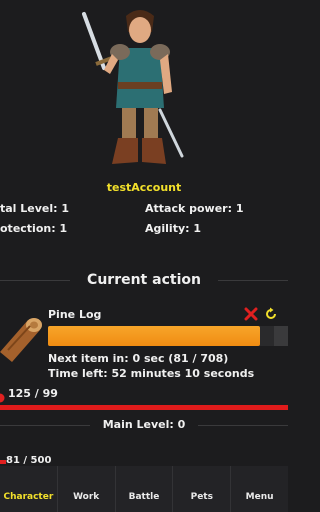 This screenshot has width=320, height=512. I want to click on heart-icon, so click(2, 395).